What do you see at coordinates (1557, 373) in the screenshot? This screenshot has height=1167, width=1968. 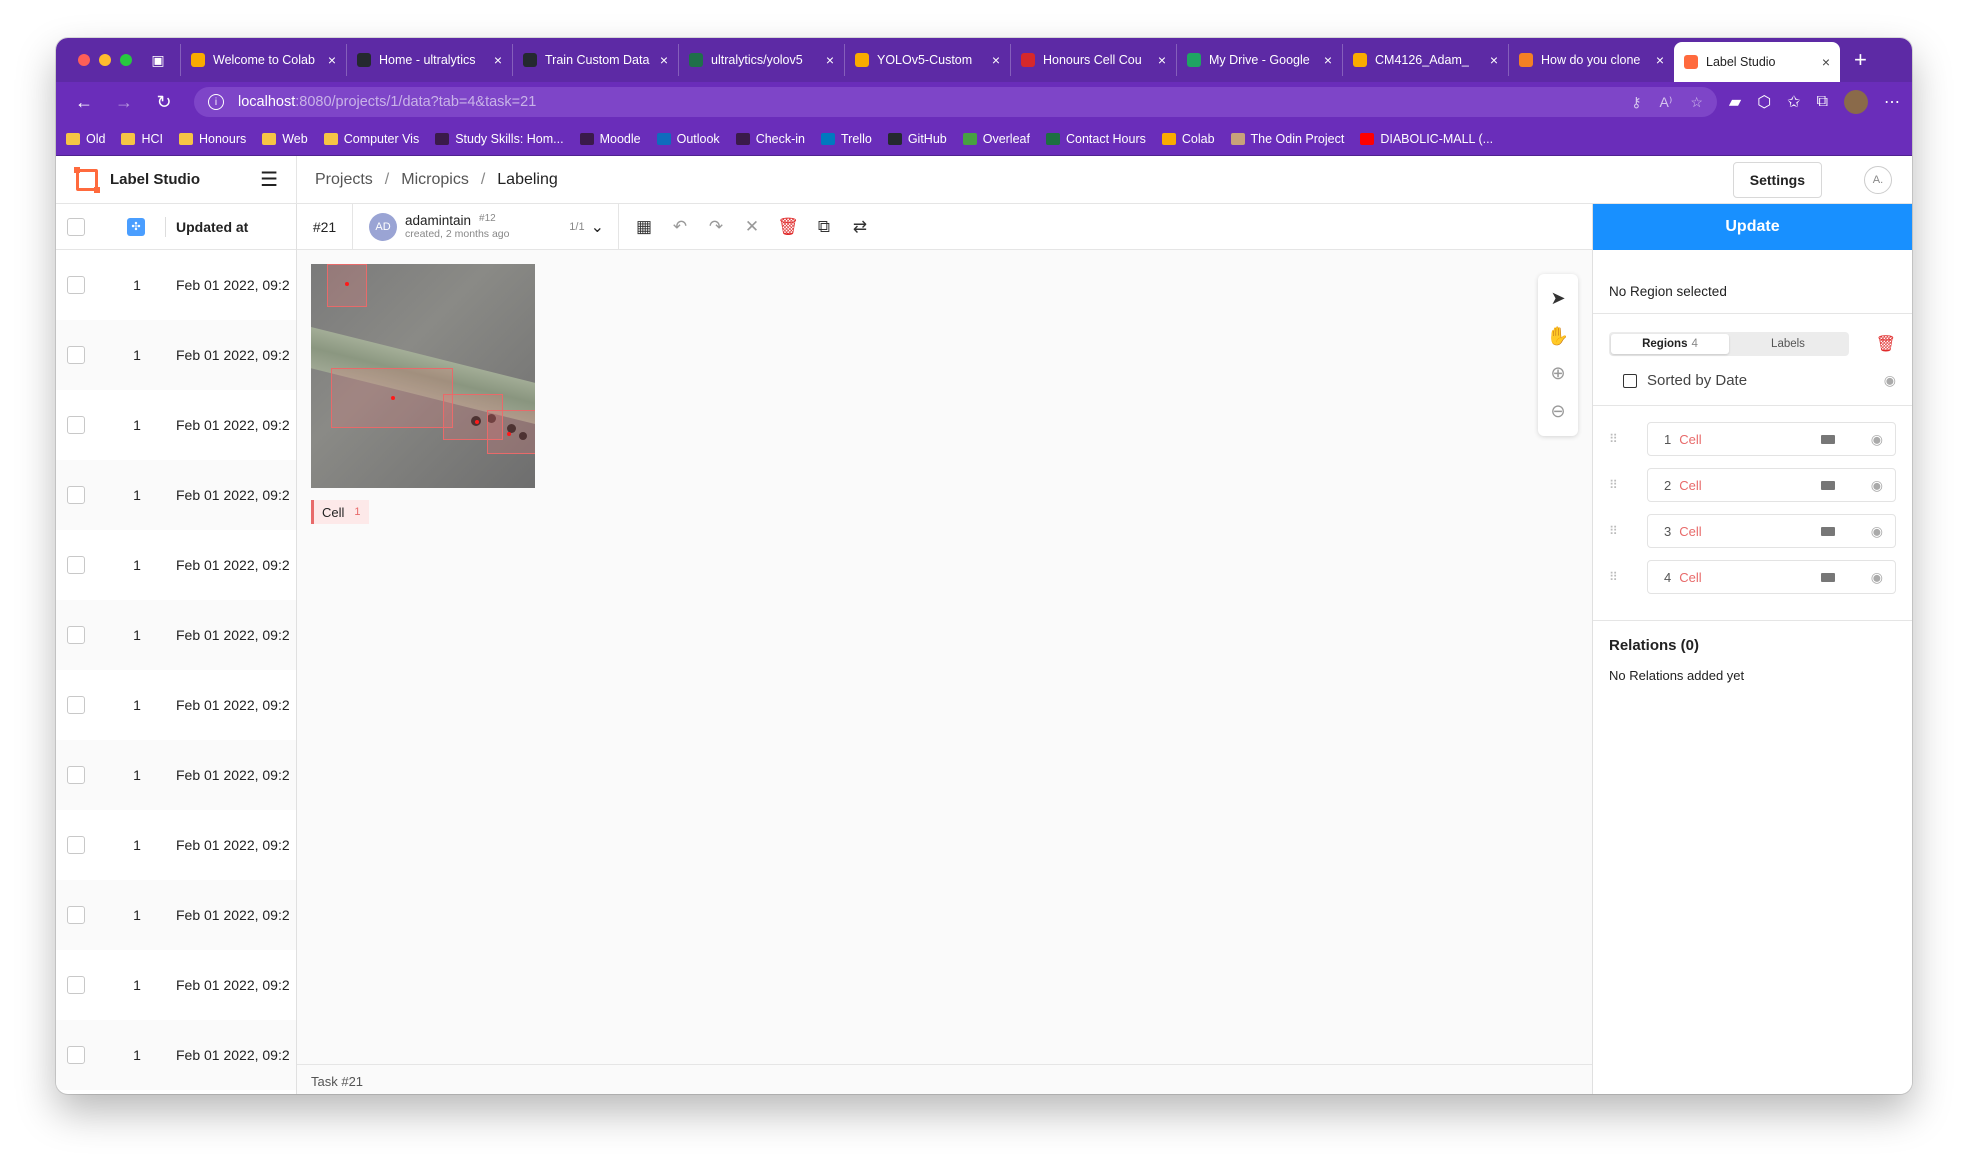 I see `zoom-in-icon: ⊕` at bounding box center [1557, 373].